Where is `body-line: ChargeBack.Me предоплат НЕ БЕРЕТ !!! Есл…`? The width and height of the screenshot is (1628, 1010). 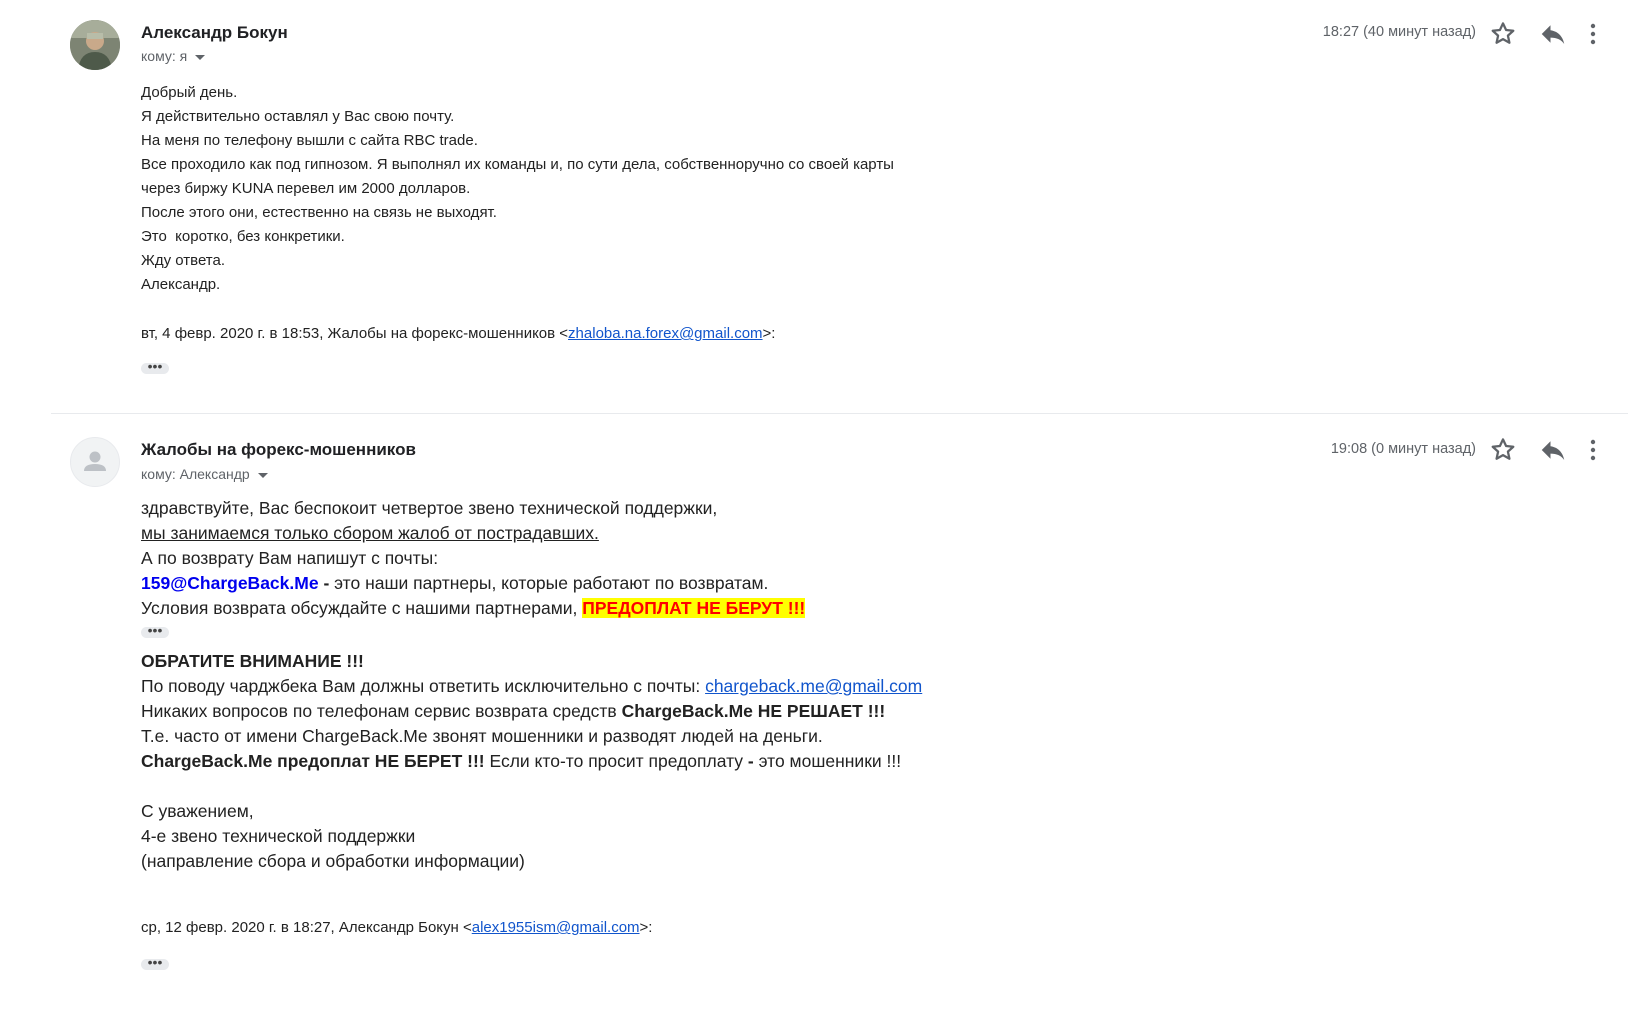 body-line: ChargeBack.Me предоплат НЕ БЕРЕТ !!! Есл… is located at coordinates (531, 761).